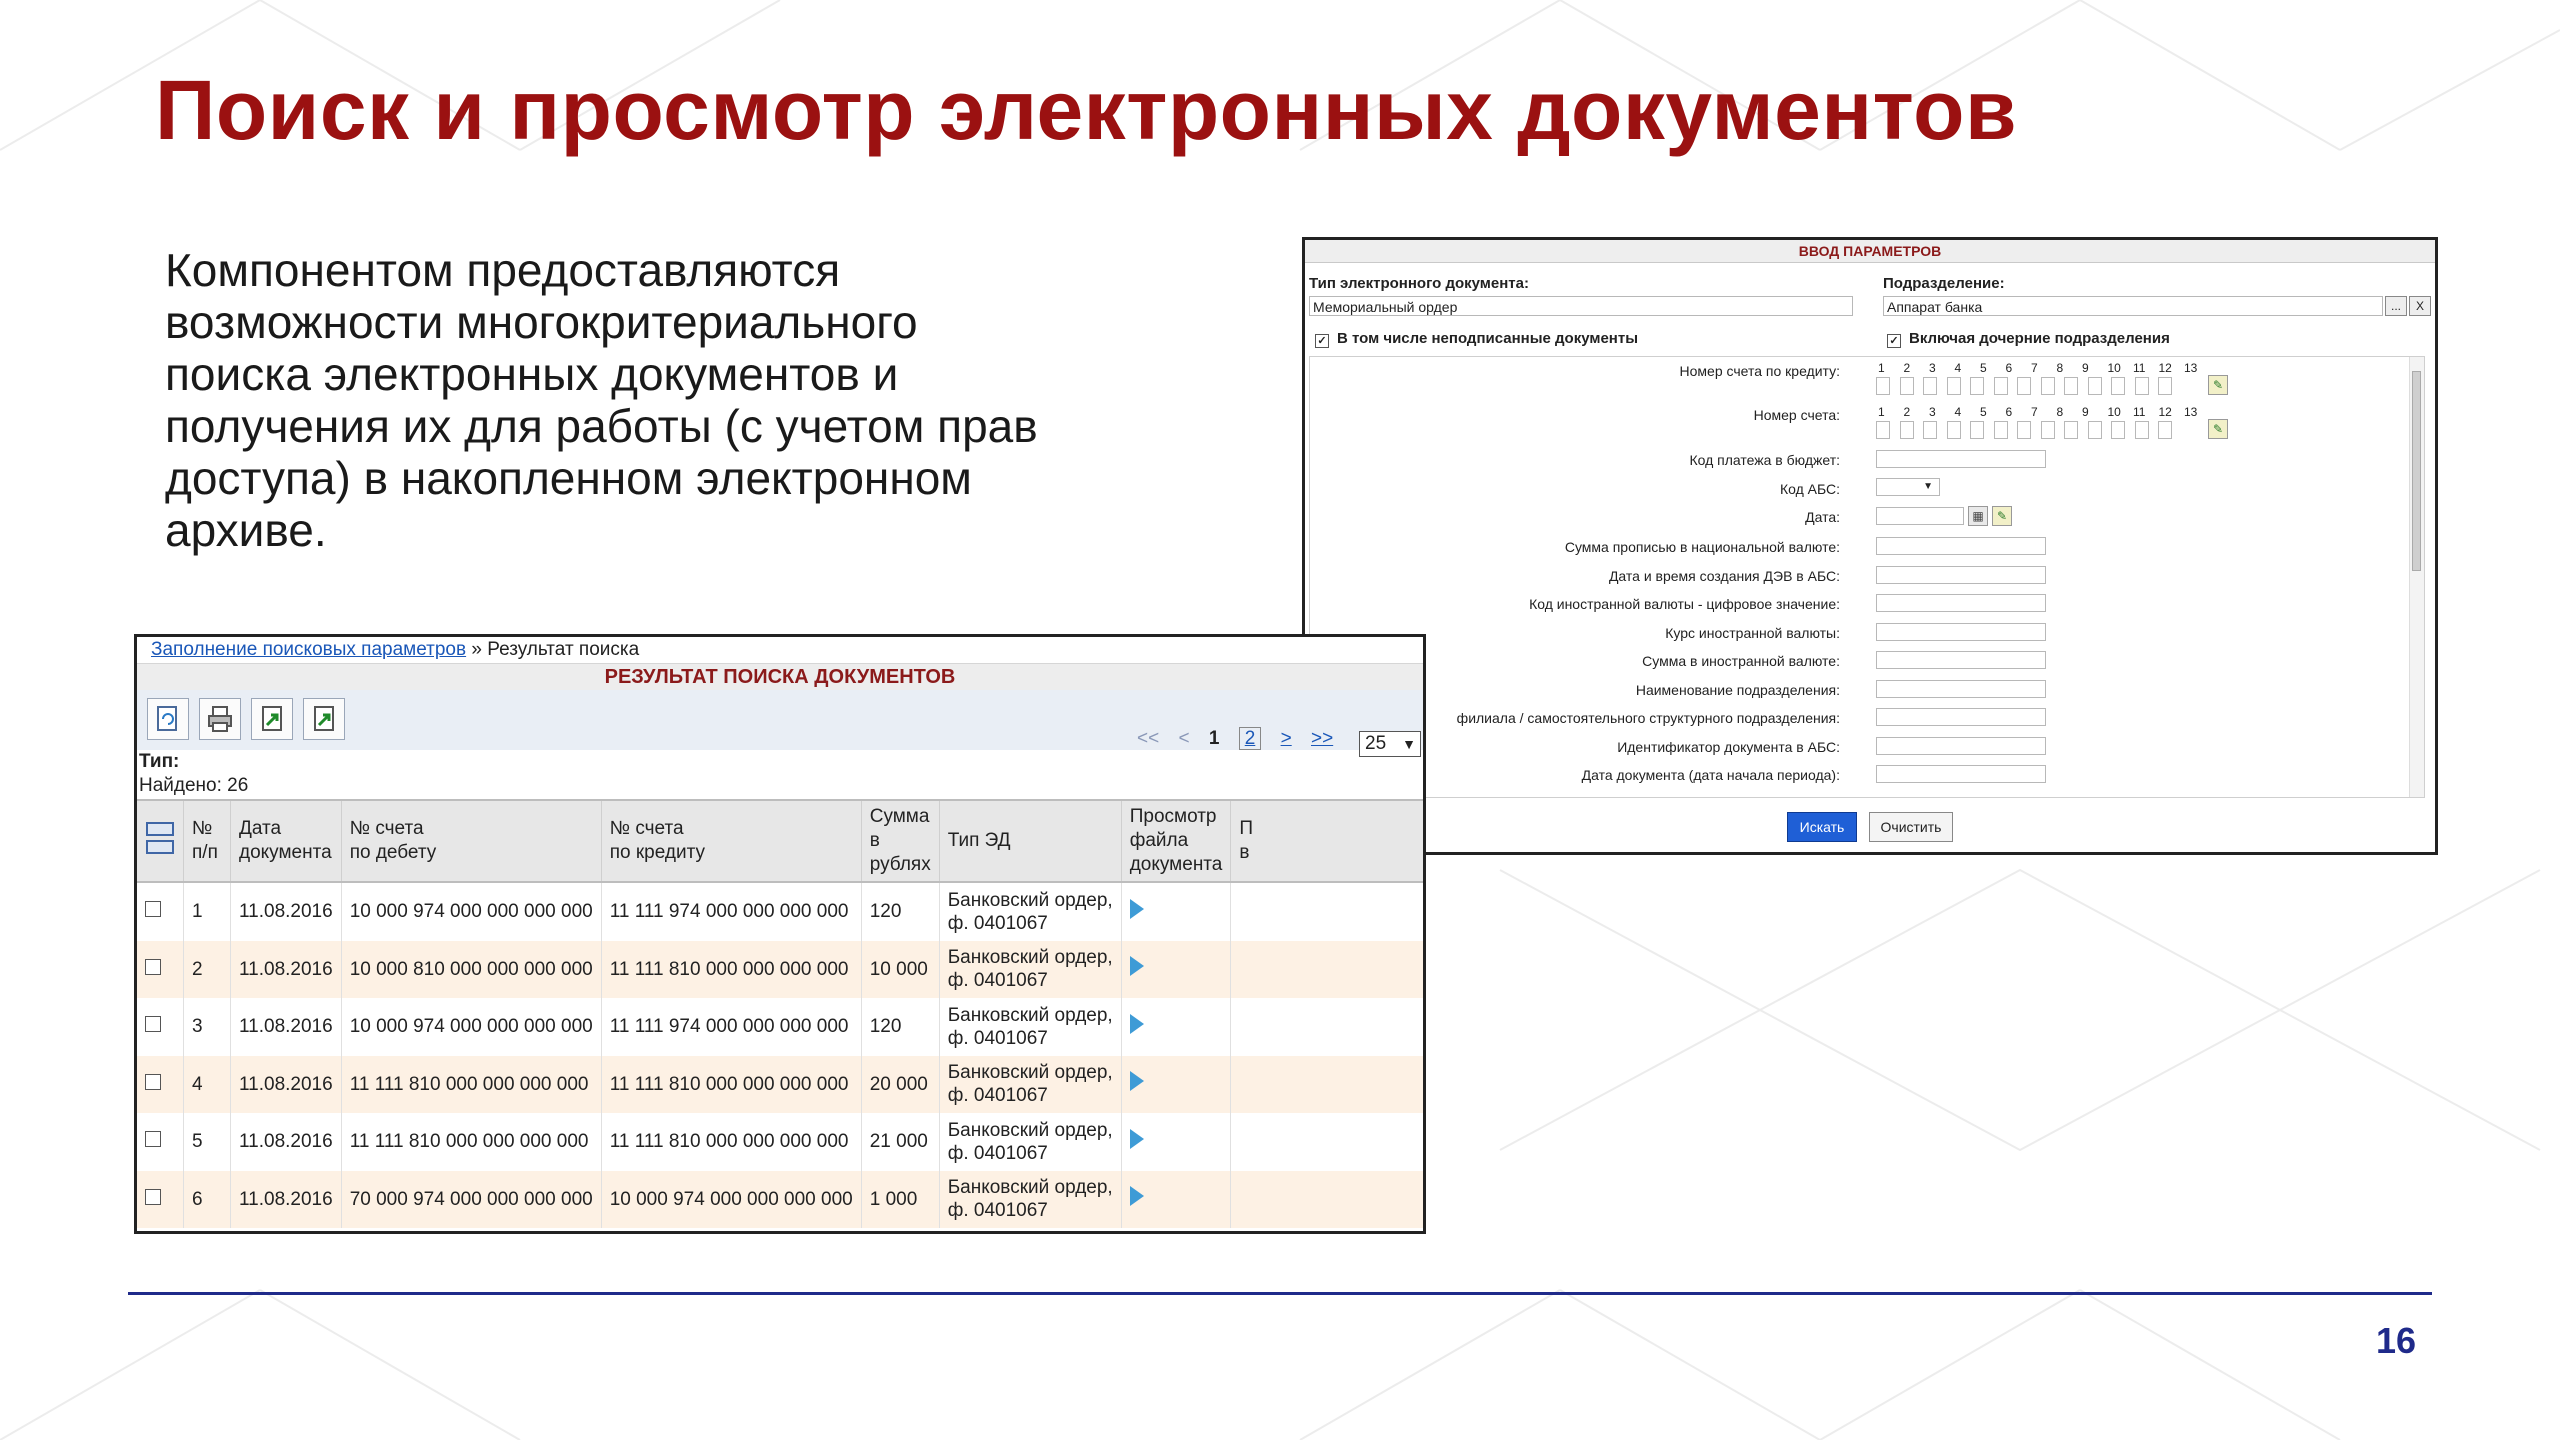 The width and height of the screenshot is (2560, 1440). I want to click on pager-last: >>, so click(1322, 738).